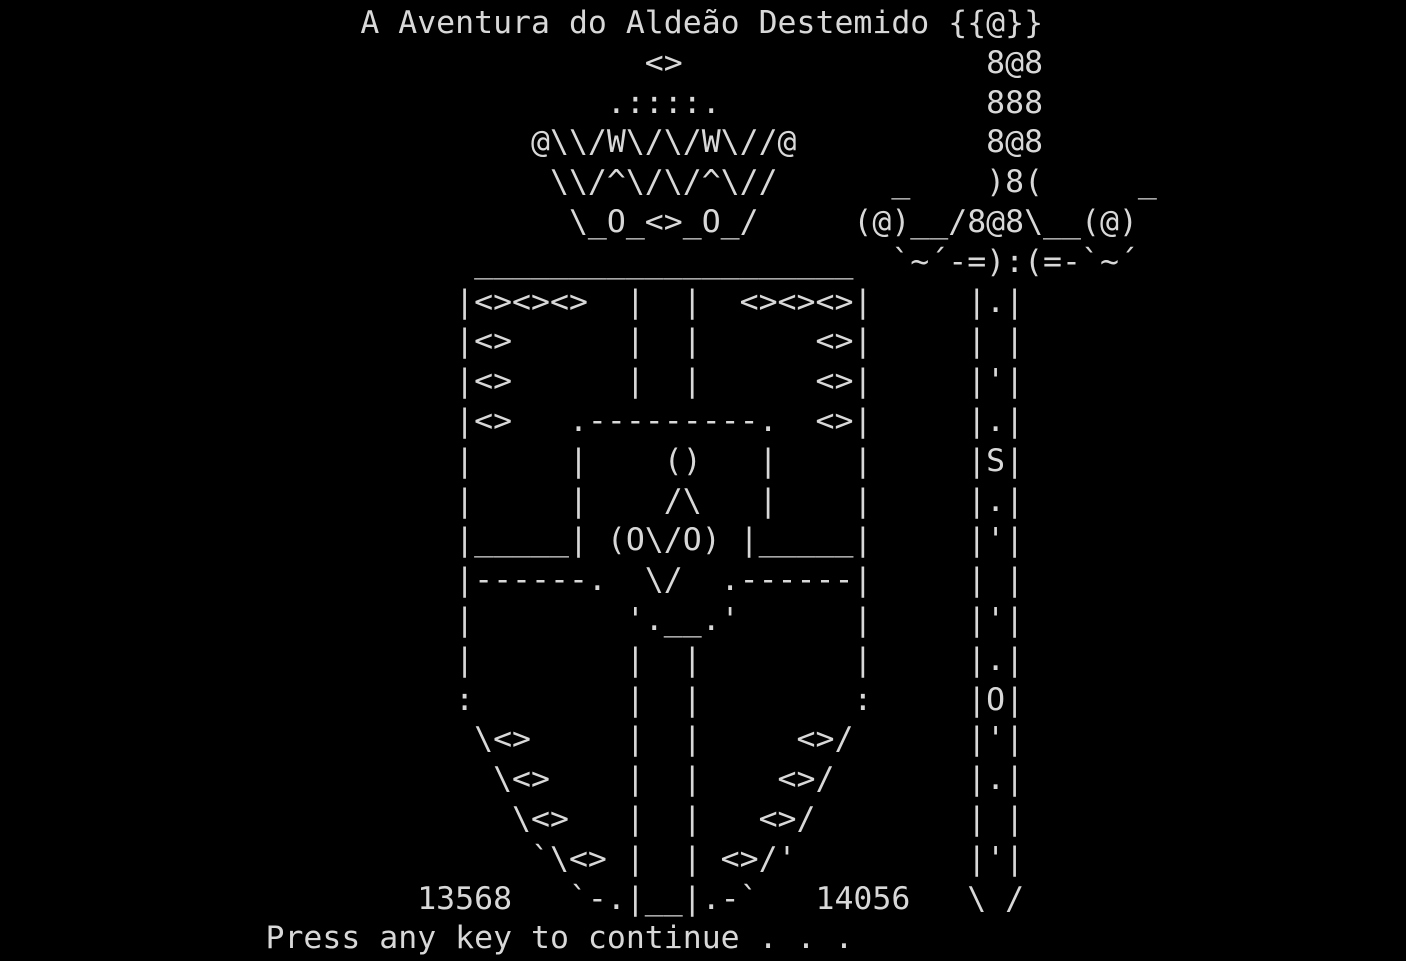 The width and height of the screenshot is (1406, 961). Describe the element at coordinates (522, 102) in the screenshot. I see `ascii-art-line: .::::. 888` at that location.